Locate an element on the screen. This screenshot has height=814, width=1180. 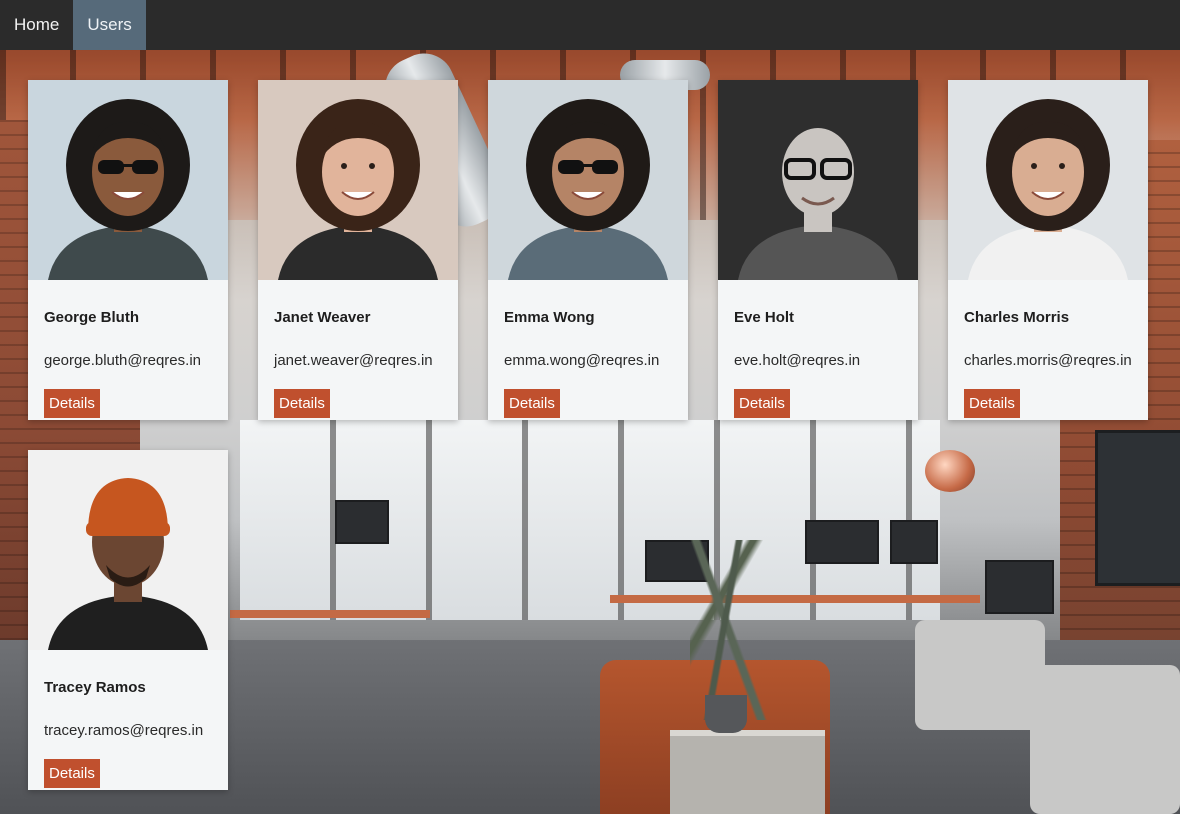
user-email: charles.morris@reqres.in is located at coordinates (1048, 360).